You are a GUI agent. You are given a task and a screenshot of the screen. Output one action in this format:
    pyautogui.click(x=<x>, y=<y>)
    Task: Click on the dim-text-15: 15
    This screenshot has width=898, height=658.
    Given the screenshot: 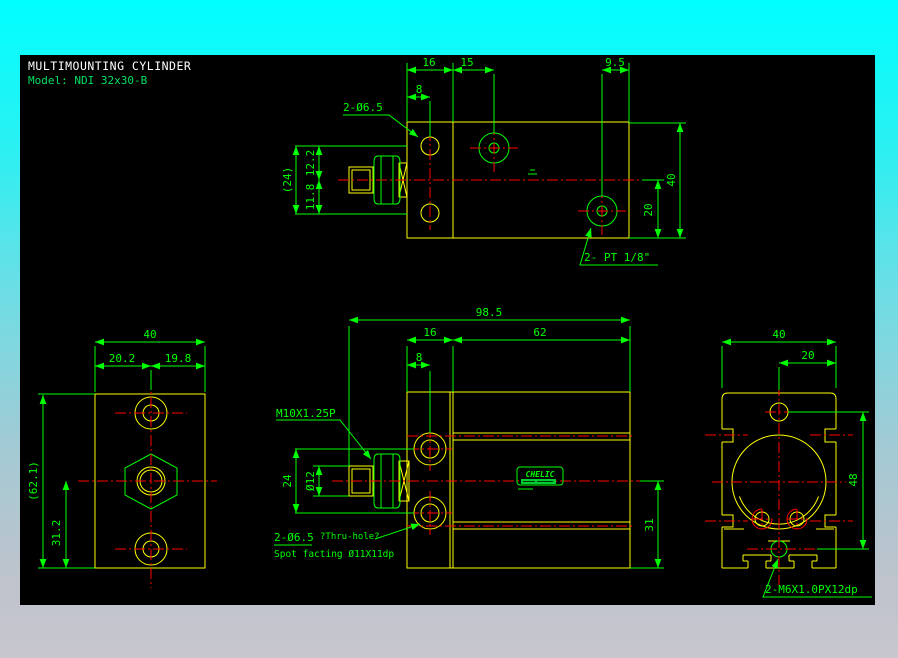 What is the action you would take?
    pyautogui.click(x=466, y=62)
    